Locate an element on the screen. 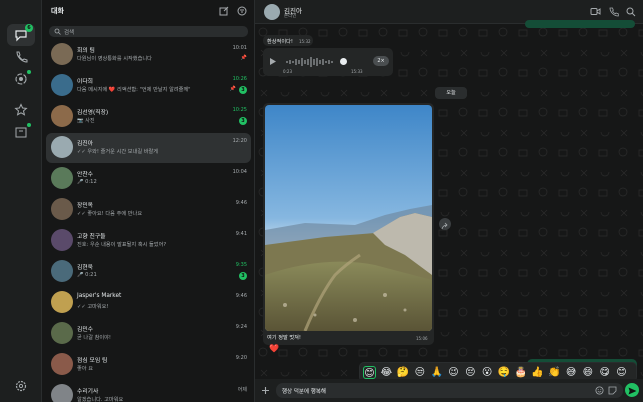 Image resolution: width=643 pixels, height=402 pixels. chat-preview: ✓✓ 좋아요! 다음 주에 만나요 is located at coordinates (110, 214).